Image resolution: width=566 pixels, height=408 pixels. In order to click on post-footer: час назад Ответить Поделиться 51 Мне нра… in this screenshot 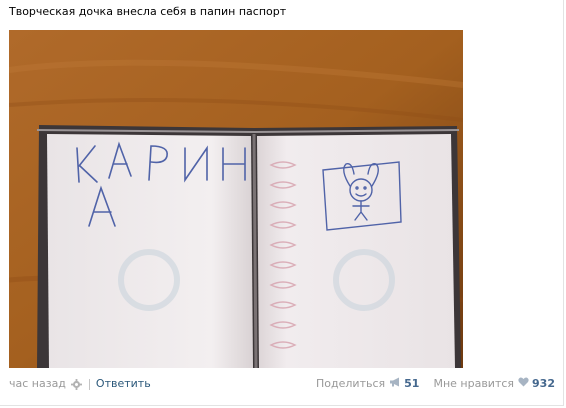, I will do `click(282, 384)`.